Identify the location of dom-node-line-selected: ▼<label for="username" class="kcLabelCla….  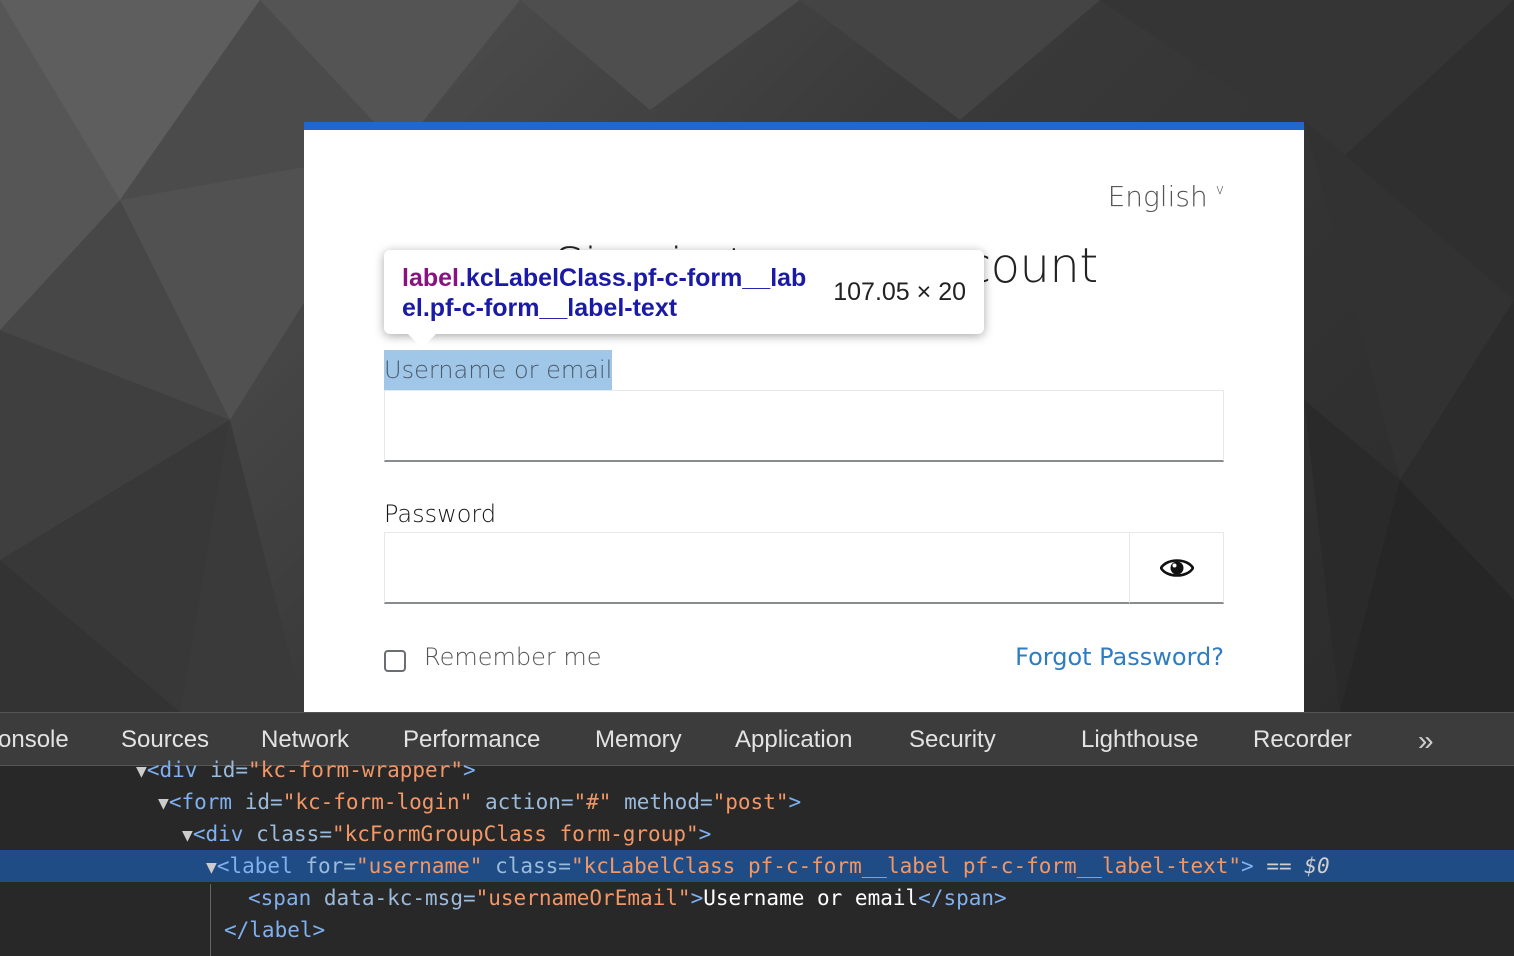
(757, 866).